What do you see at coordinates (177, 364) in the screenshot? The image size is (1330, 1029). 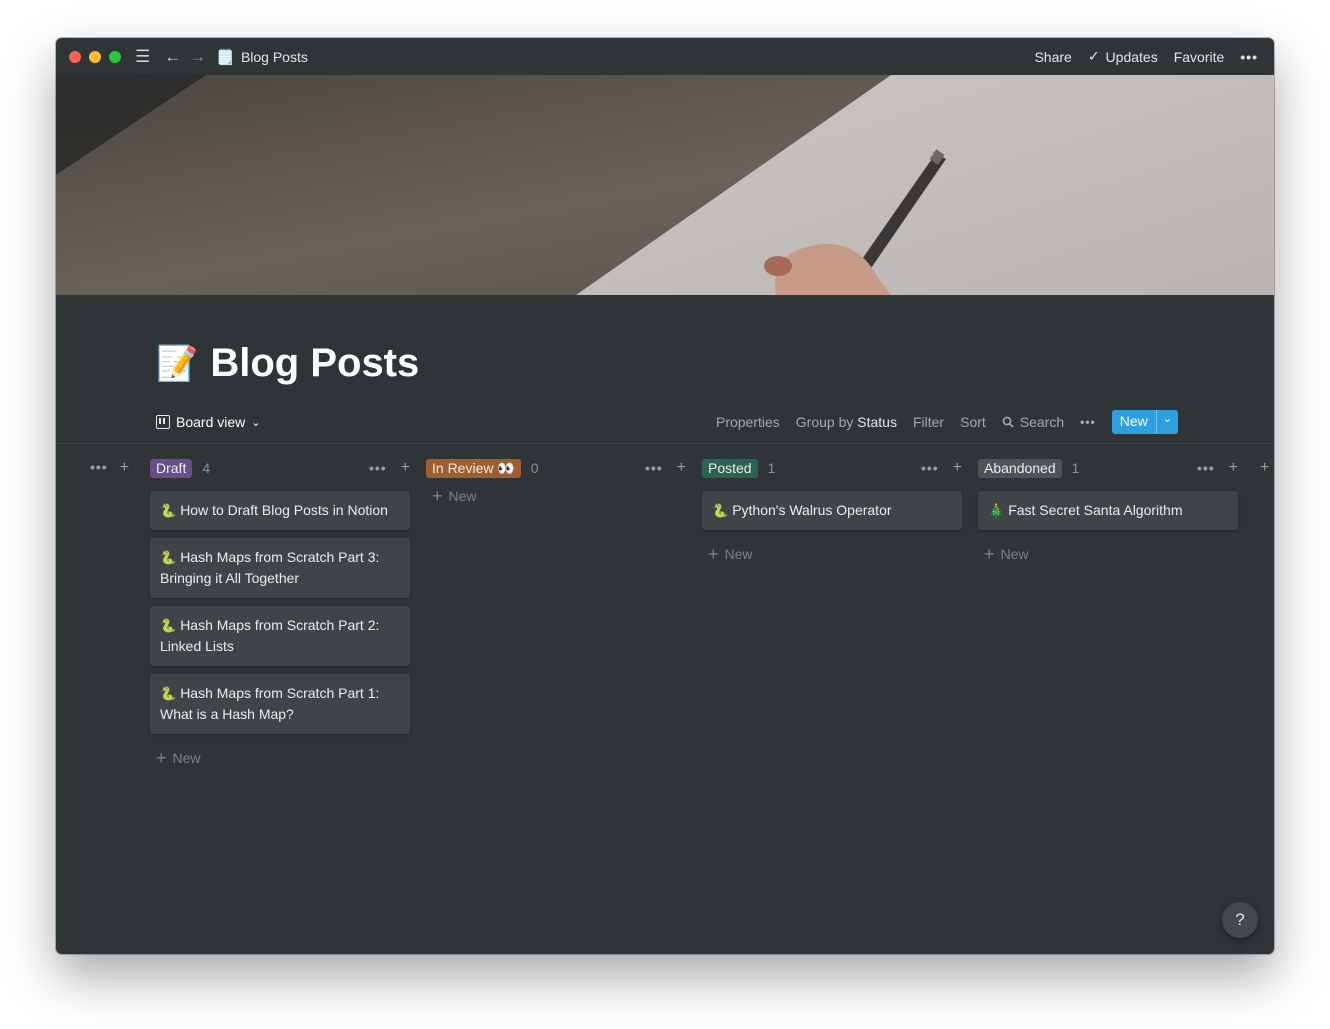 I see `memo-icon: 📝` at bounding box center [177, 364].